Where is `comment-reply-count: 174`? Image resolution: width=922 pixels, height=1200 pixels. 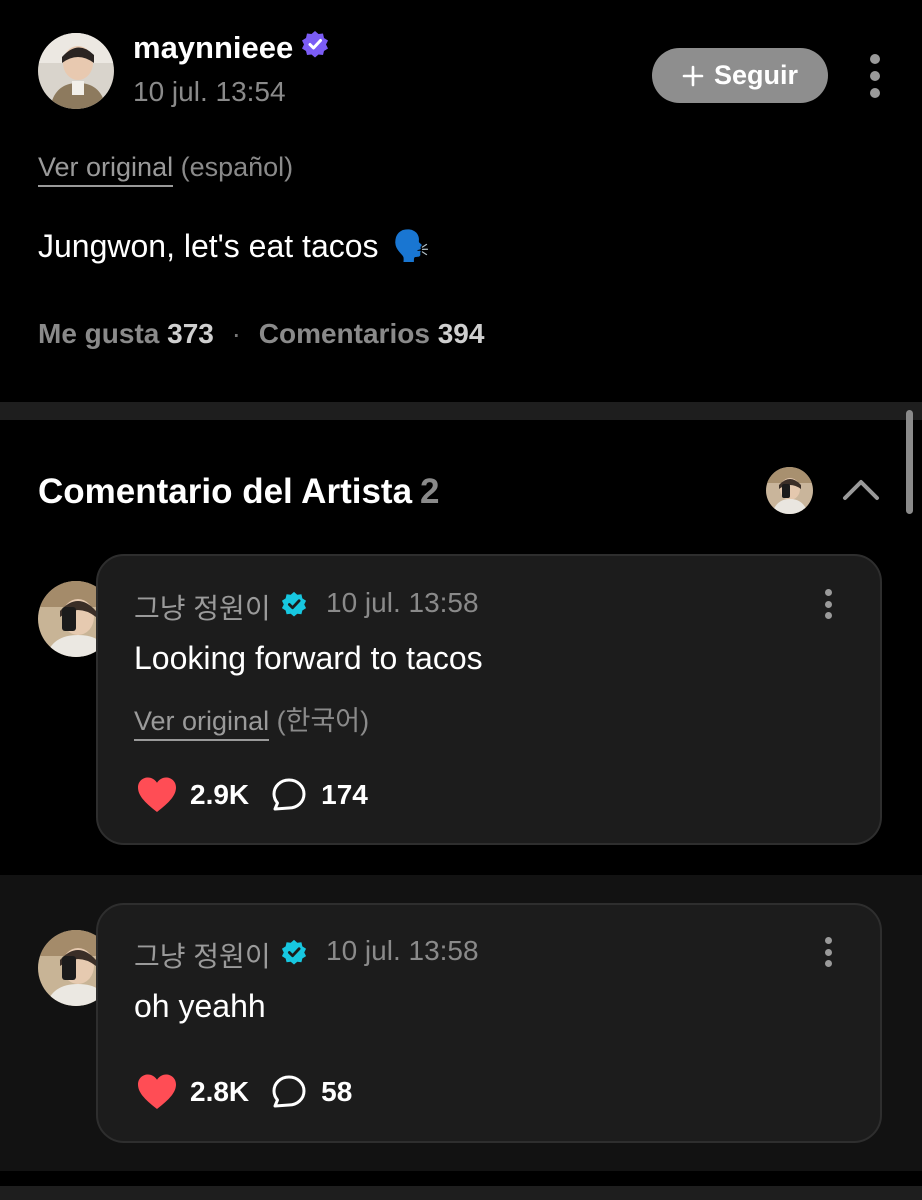 comment-reply-count: 174 is located at coordinates (344, 794).